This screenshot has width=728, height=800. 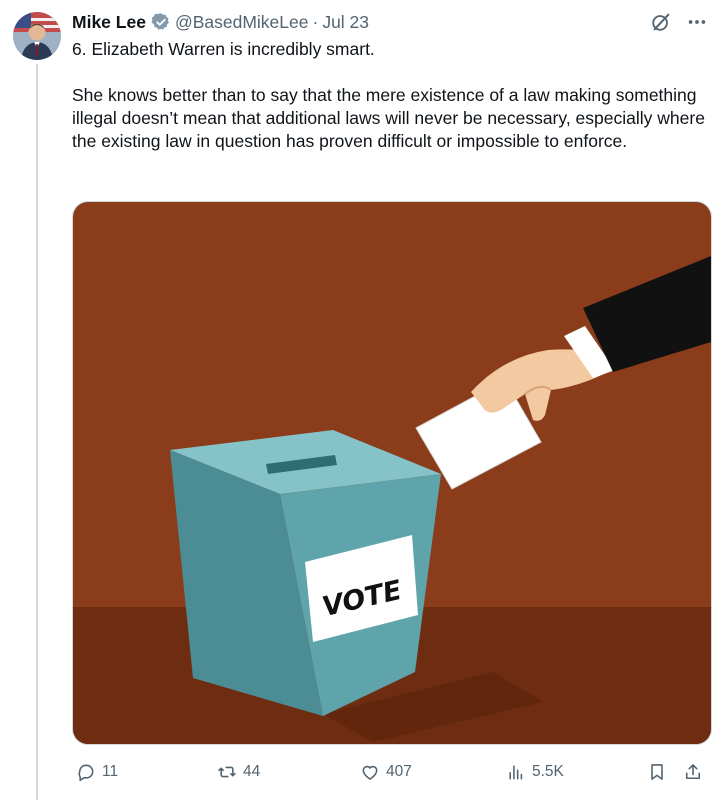 I want to click on author-name: Mike Lee, so click(x=109, y=22).